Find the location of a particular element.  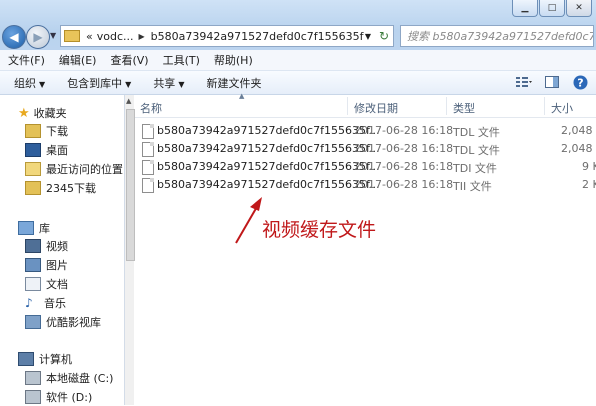

address-segment-current: b580a73942a971527defd0c7f155635f is located at coordinates (257, 36).